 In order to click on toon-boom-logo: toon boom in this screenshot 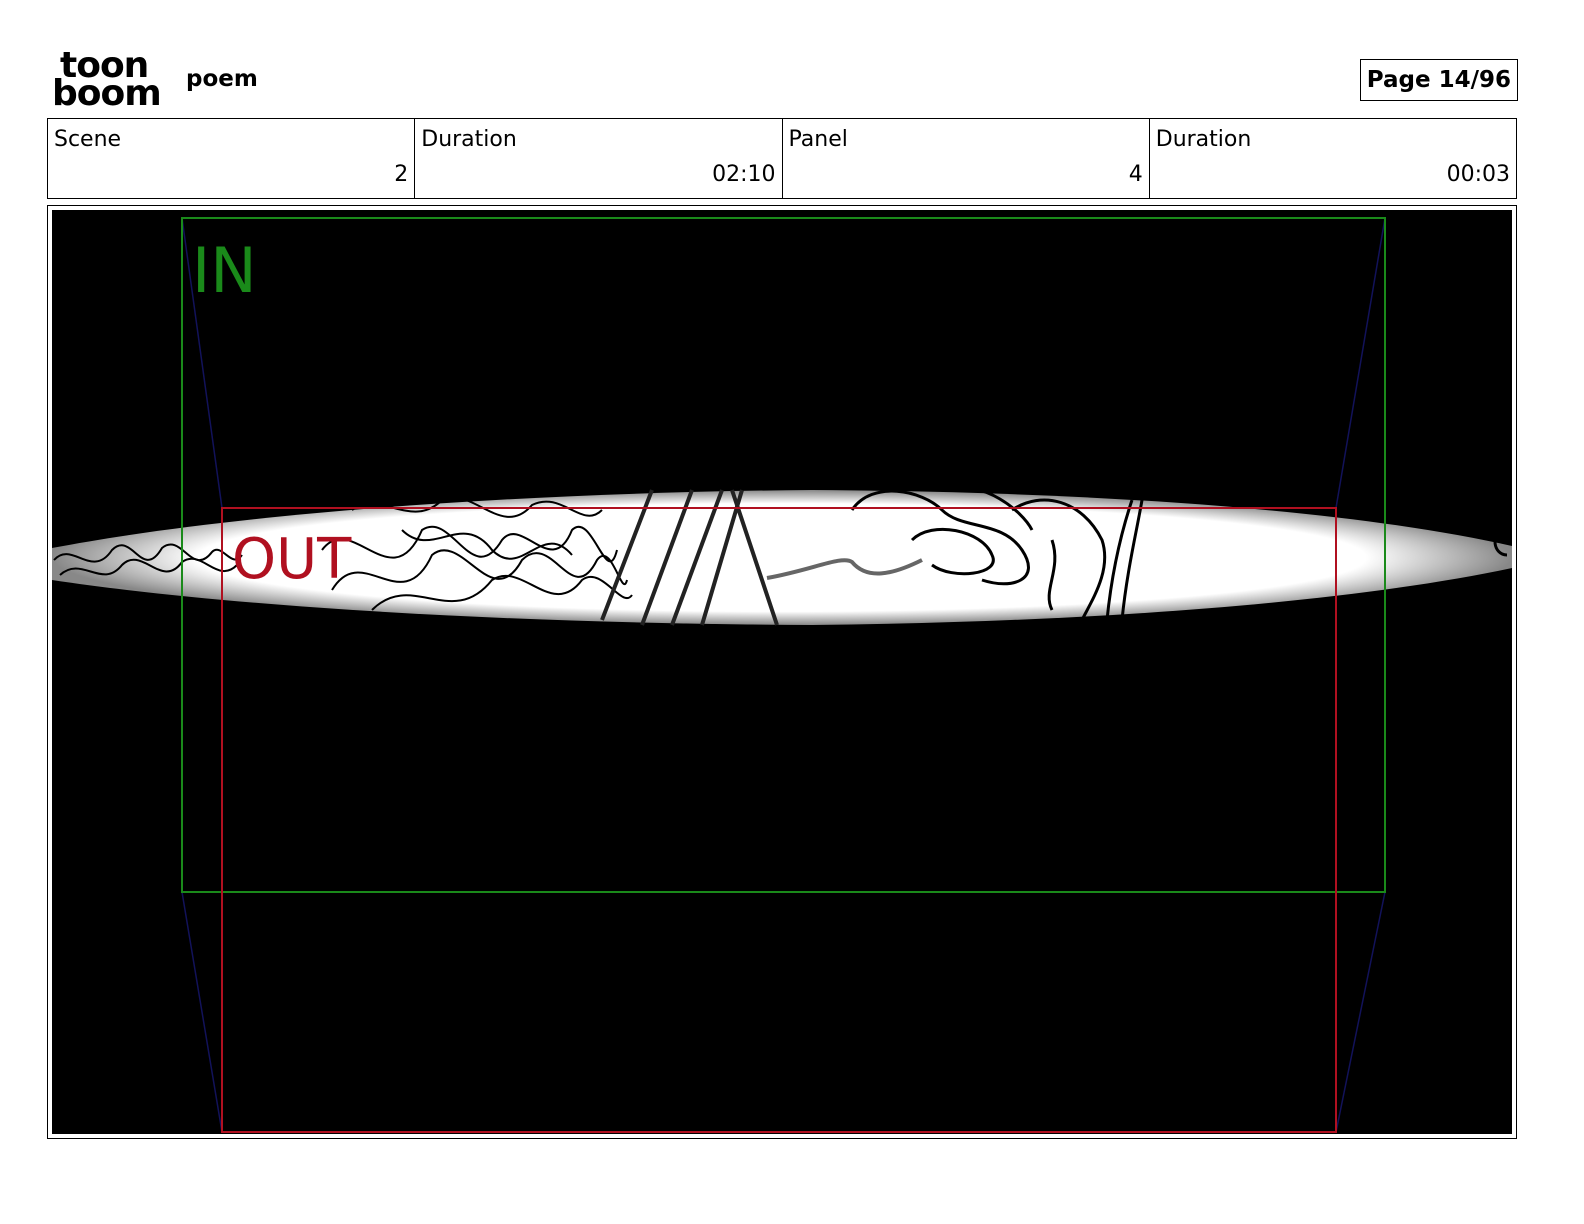, I will do `click(108, 81)`.